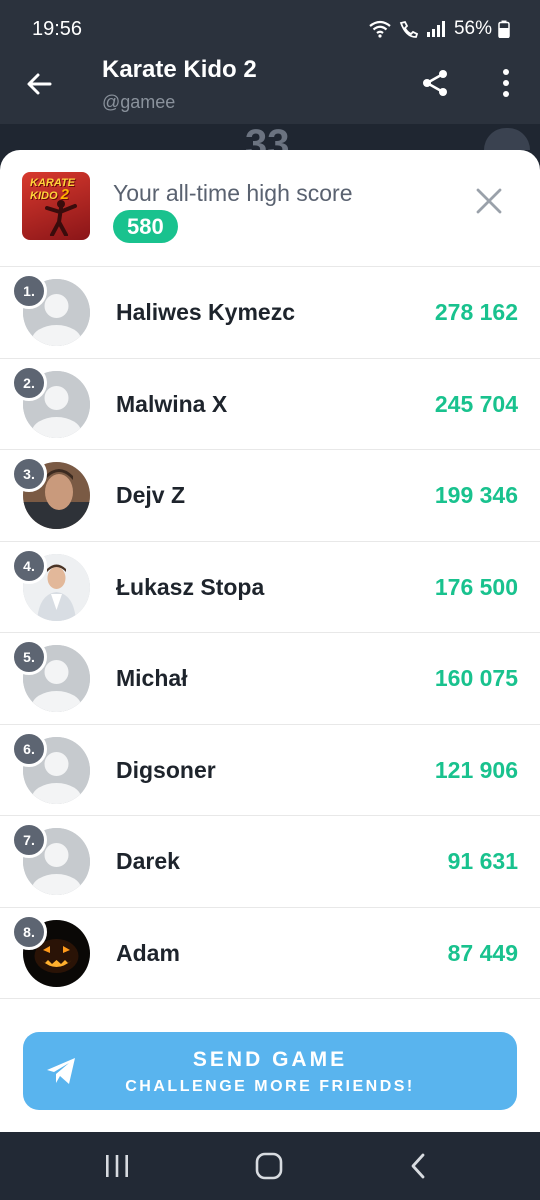 The height and width of the screenshot is (1200, 540). I want to click on player-name: Haliwes Kymezc, so click(205, 312).